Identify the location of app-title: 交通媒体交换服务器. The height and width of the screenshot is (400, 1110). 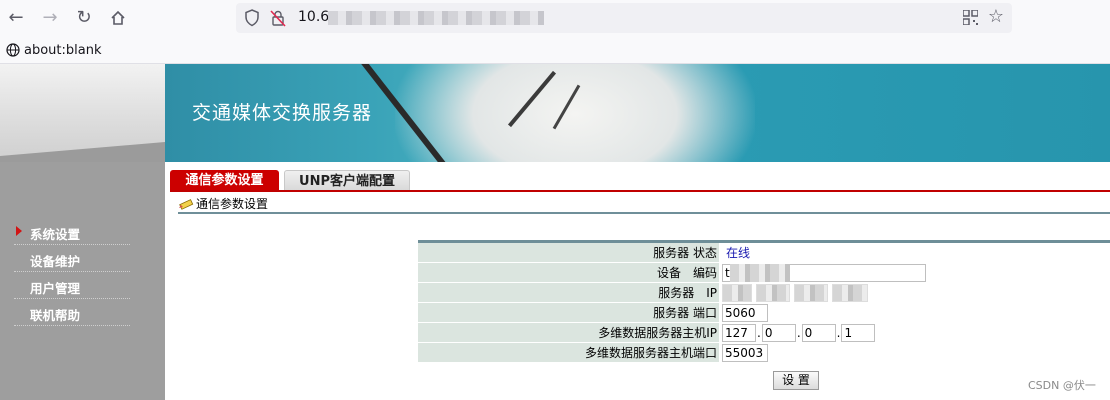
(282, 113).